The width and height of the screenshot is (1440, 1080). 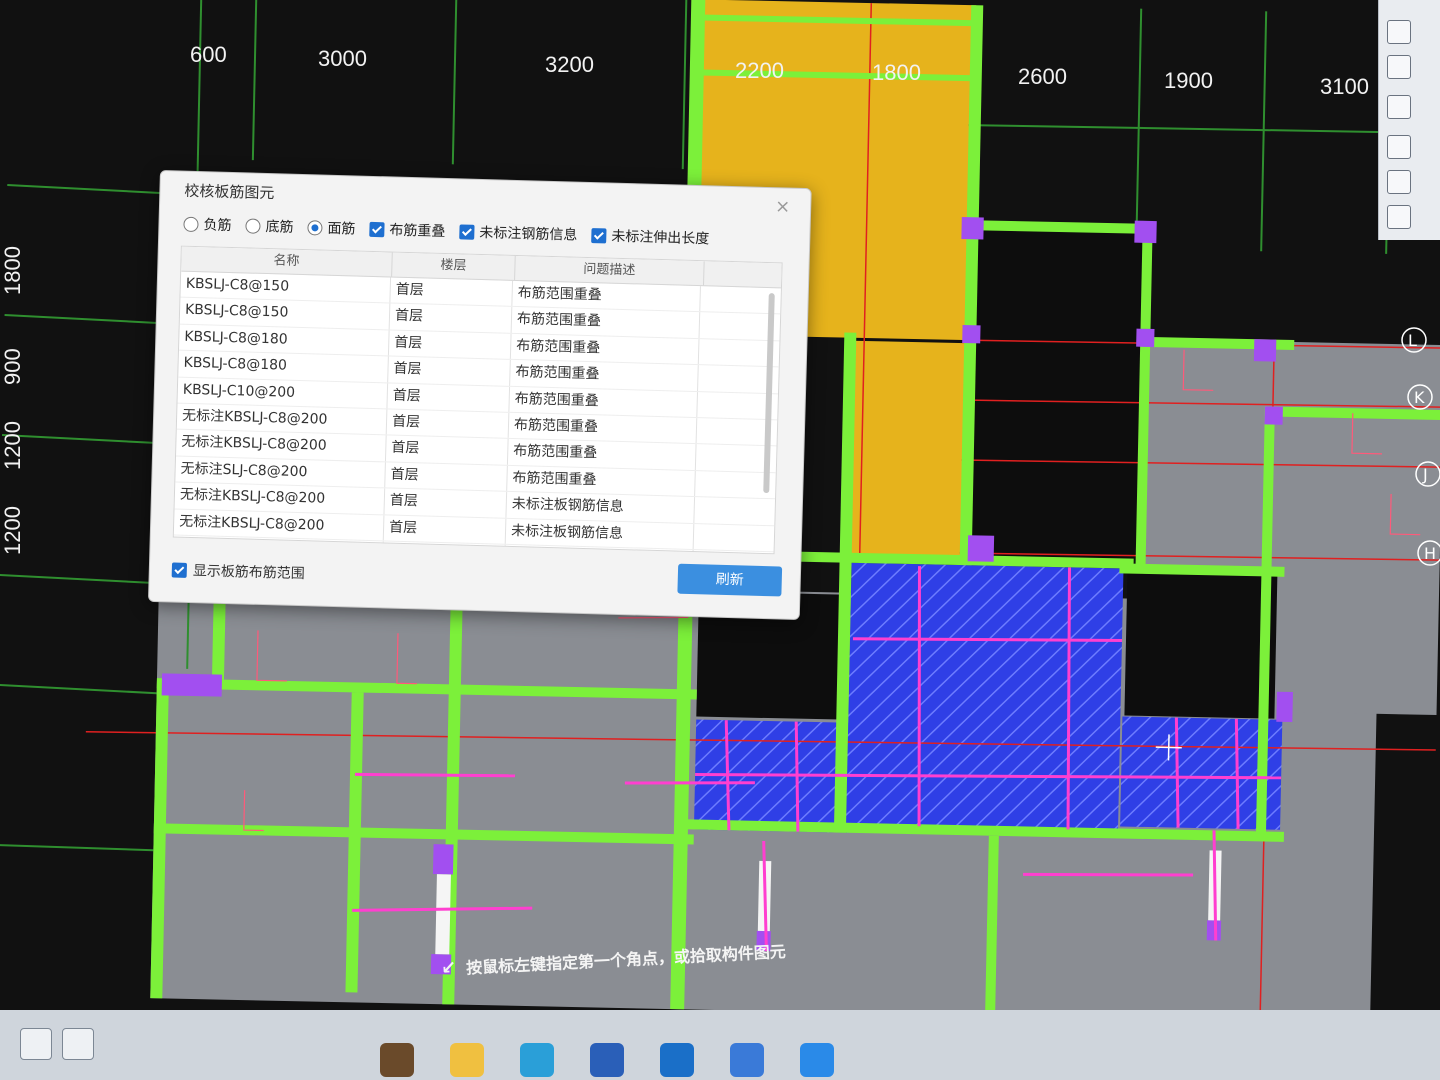 What do you see at coordinates (36, 1044) in the screenshot?
I see `snap-icon` at bounding box center [36, 1044].